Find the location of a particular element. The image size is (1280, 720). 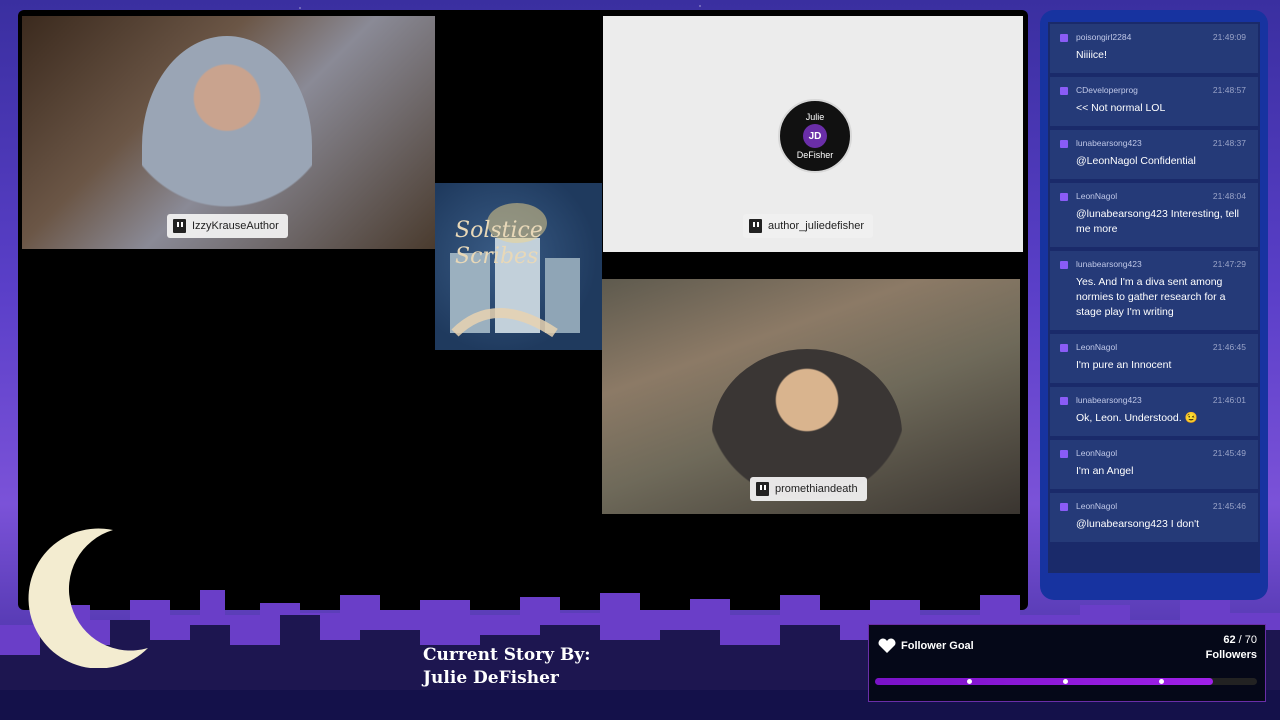

chat-timestamp: 21:48:37 is located at coordinates (1229, 143).